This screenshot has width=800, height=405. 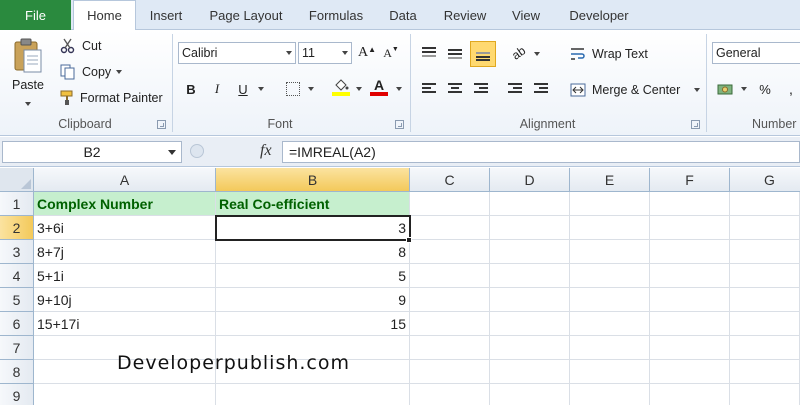 I want to click on cell-b2: 3, so click(x=313, y=228).